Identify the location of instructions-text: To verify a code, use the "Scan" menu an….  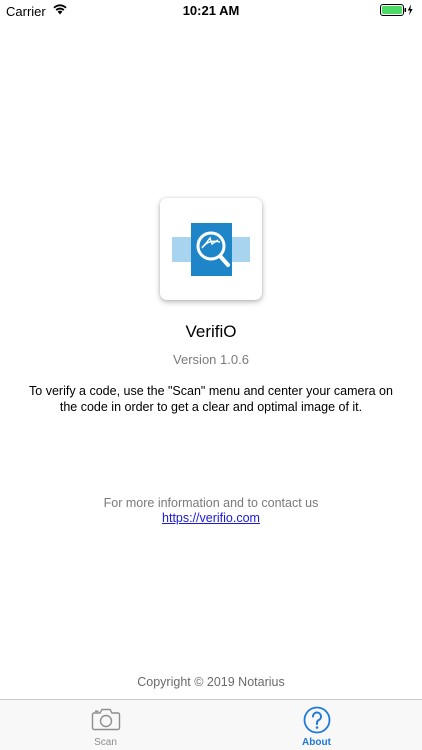
(211, 399).